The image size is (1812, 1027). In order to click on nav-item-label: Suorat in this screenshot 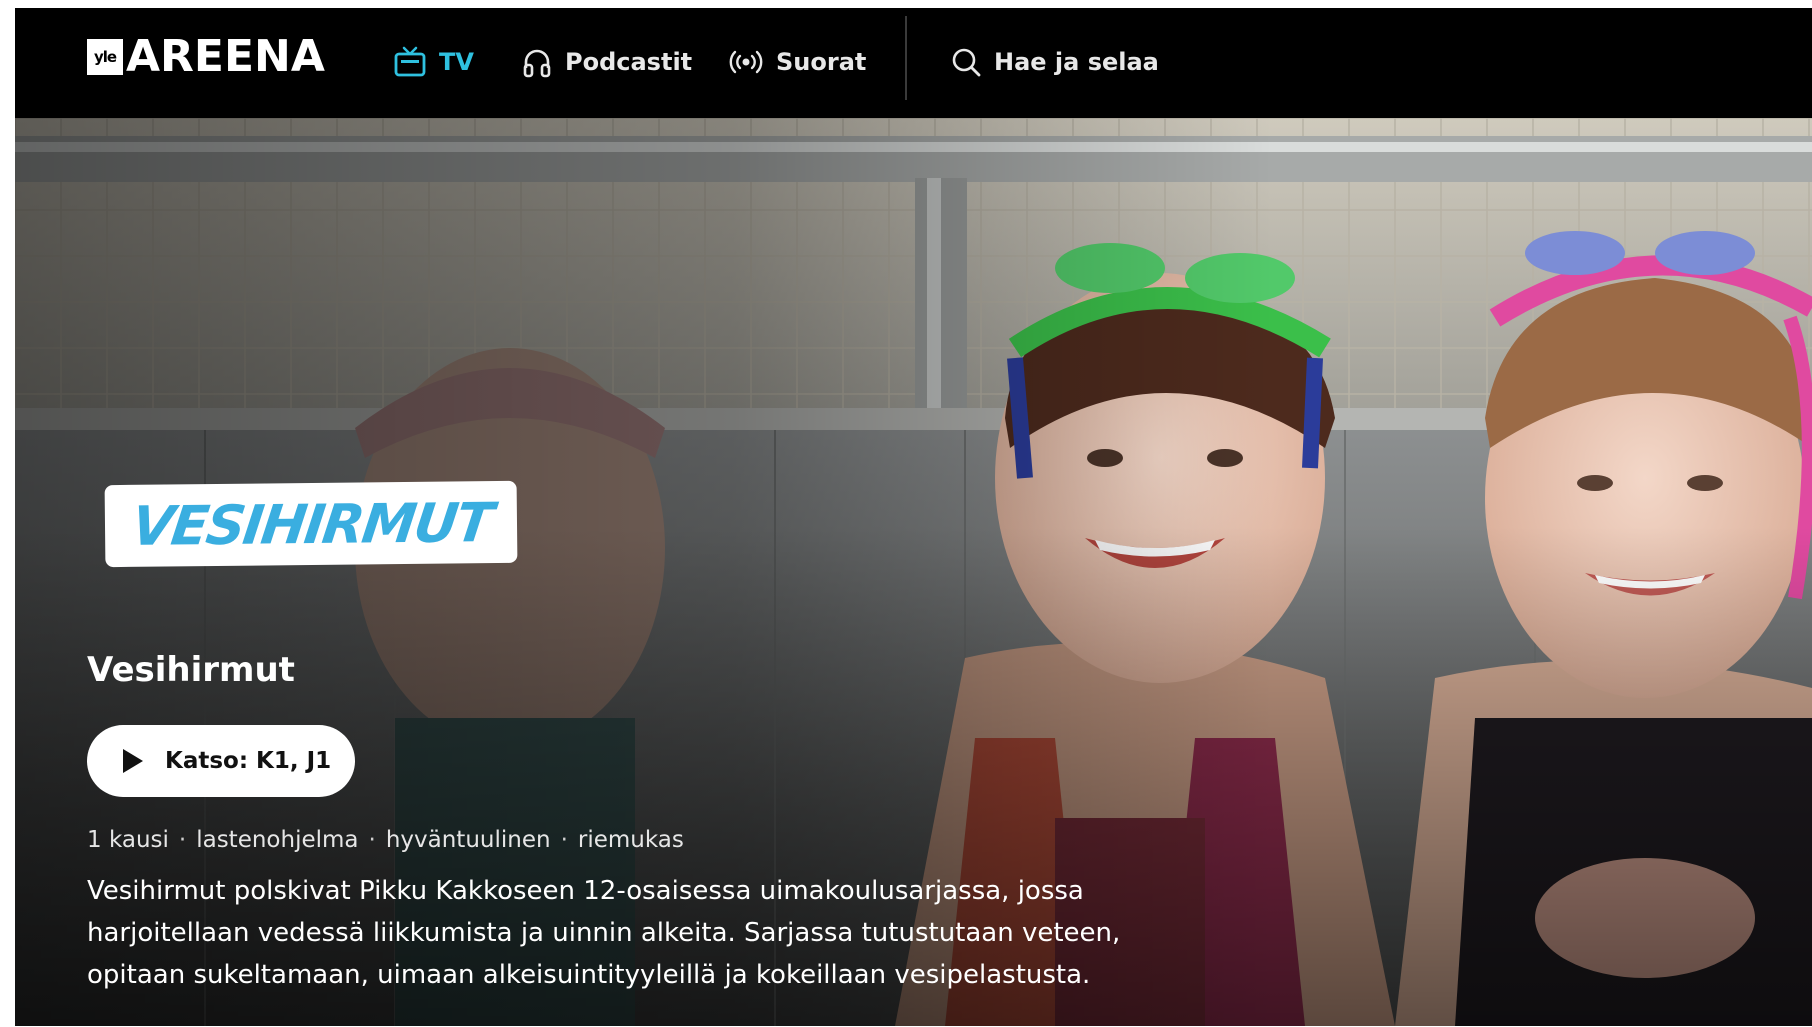, I will do `click(821, 62)`.